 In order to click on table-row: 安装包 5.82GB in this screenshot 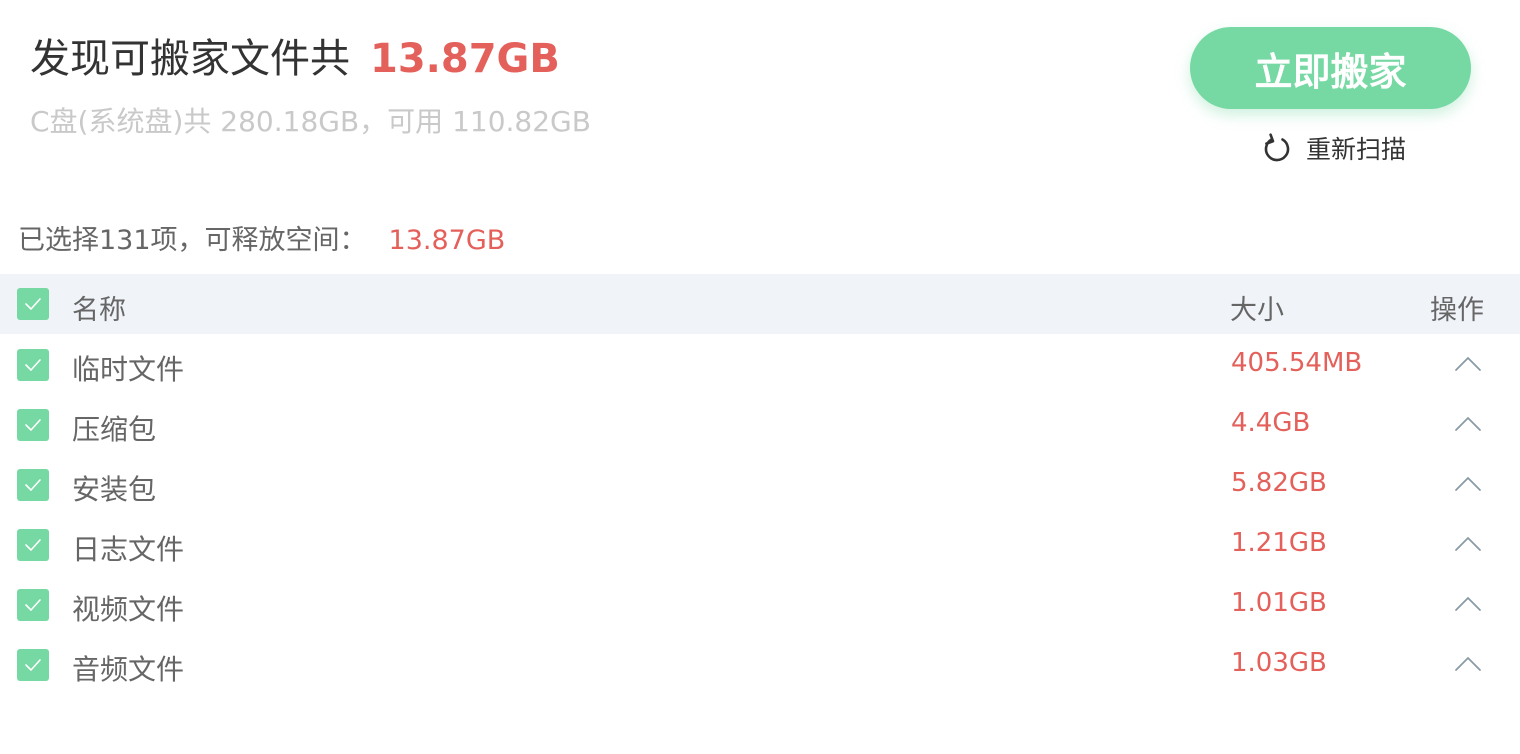, I will do `click(760, 484)`.